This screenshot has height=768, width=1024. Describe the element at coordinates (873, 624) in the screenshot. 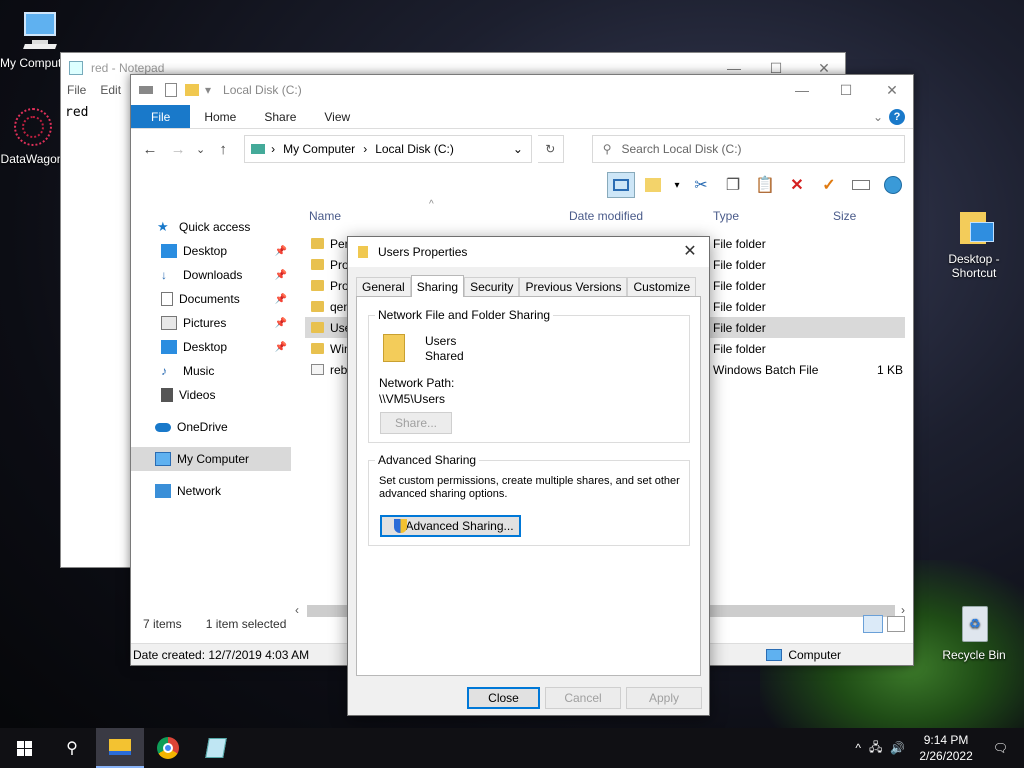

I see `details-view-icon` at that location.